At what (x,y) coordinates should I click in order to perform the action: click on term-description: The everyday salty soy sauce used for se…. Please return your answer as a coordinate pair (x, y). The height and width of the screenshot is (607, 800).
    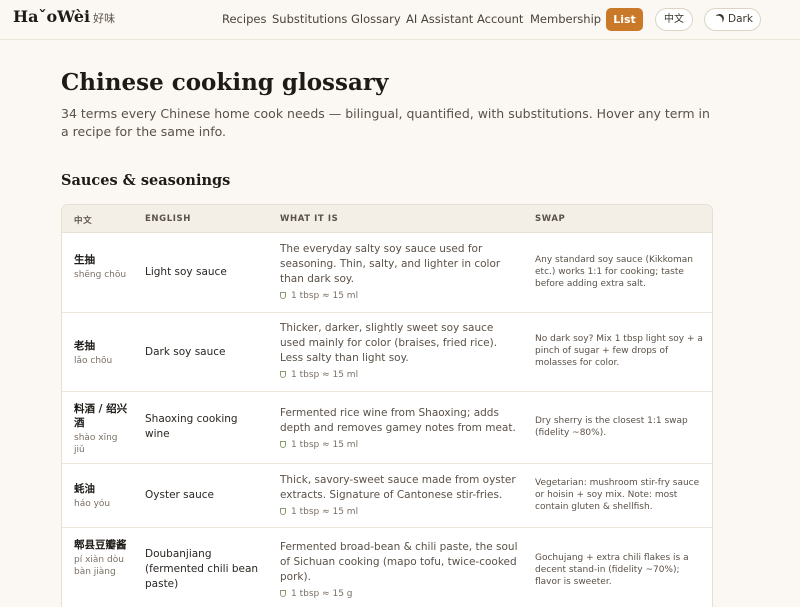
    Looking at the image, I should click on (390, 264).